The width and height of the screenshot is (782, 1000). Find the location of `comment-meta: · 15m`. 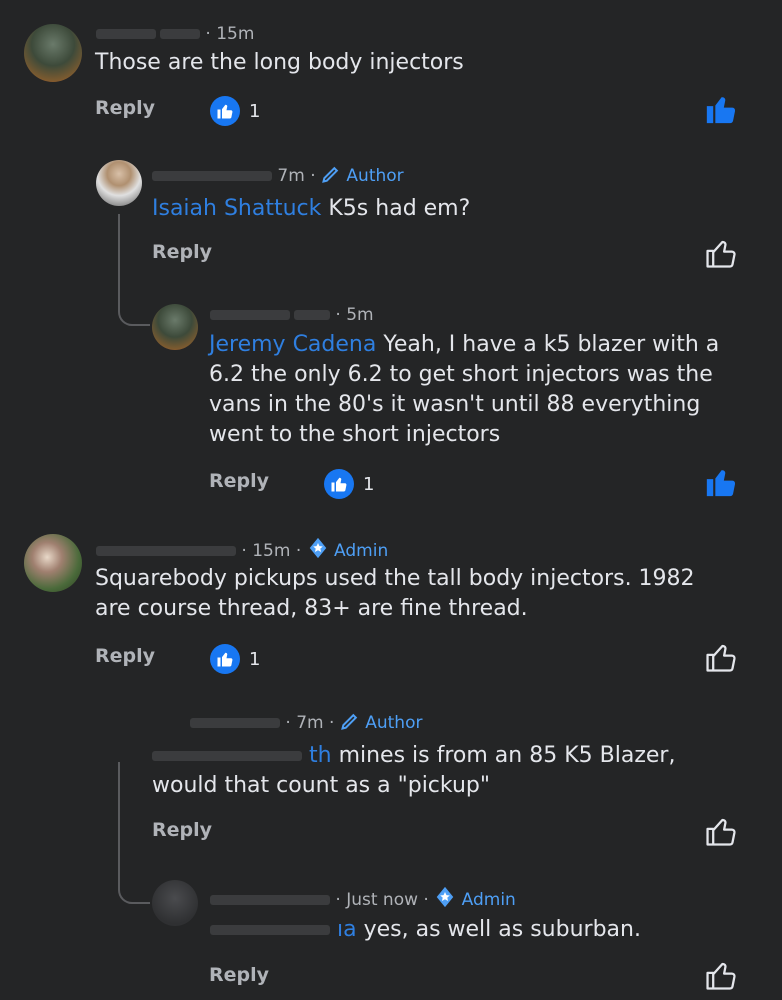

comment-meta: · 15m is located at coordinates (175, 34).